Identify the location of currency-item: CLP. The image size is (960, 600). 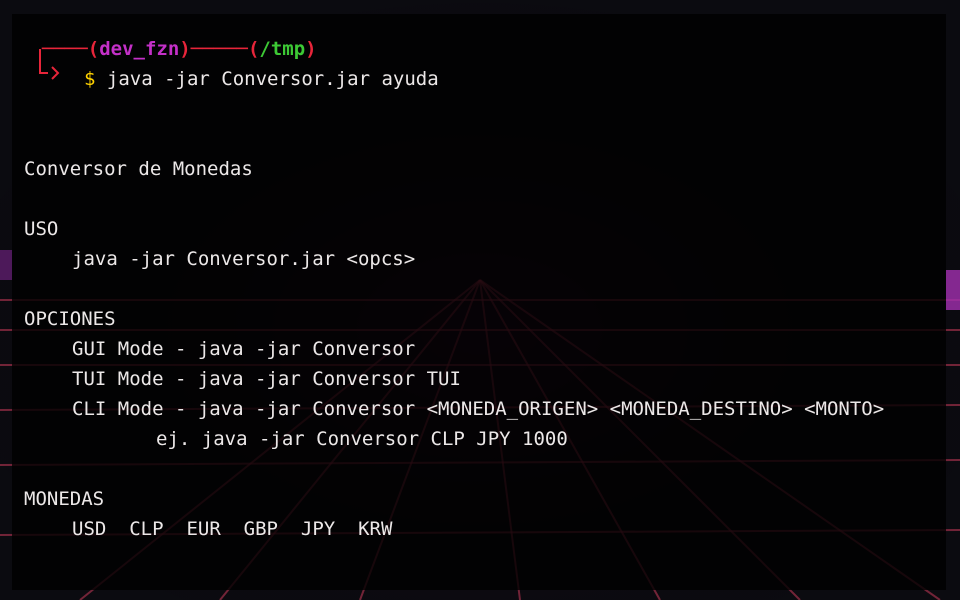
(146, 529).